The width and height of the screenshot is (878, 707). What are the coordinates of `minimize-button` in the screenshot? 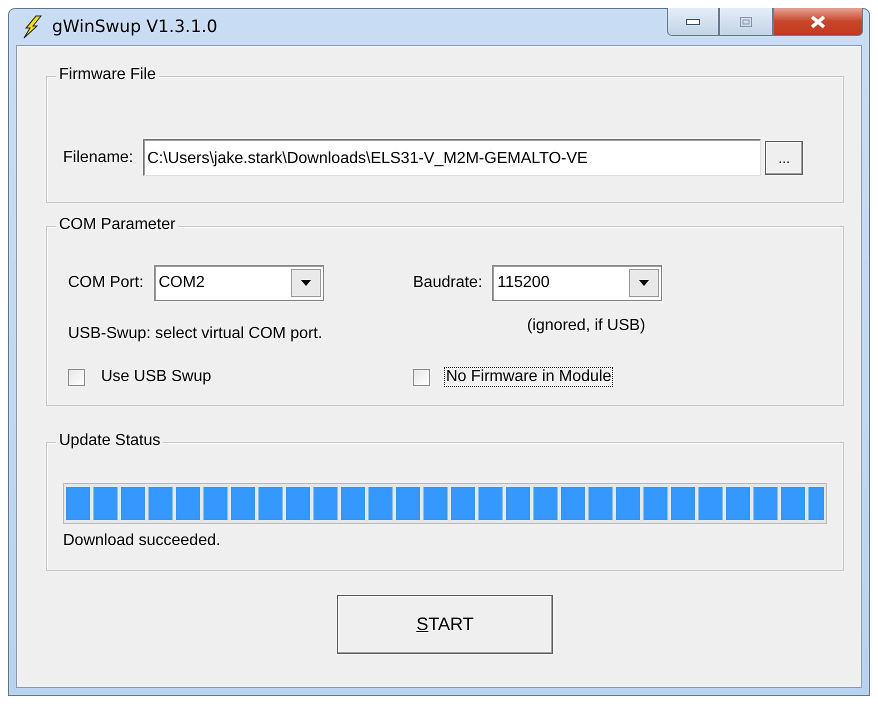 It's located at (693, 22).